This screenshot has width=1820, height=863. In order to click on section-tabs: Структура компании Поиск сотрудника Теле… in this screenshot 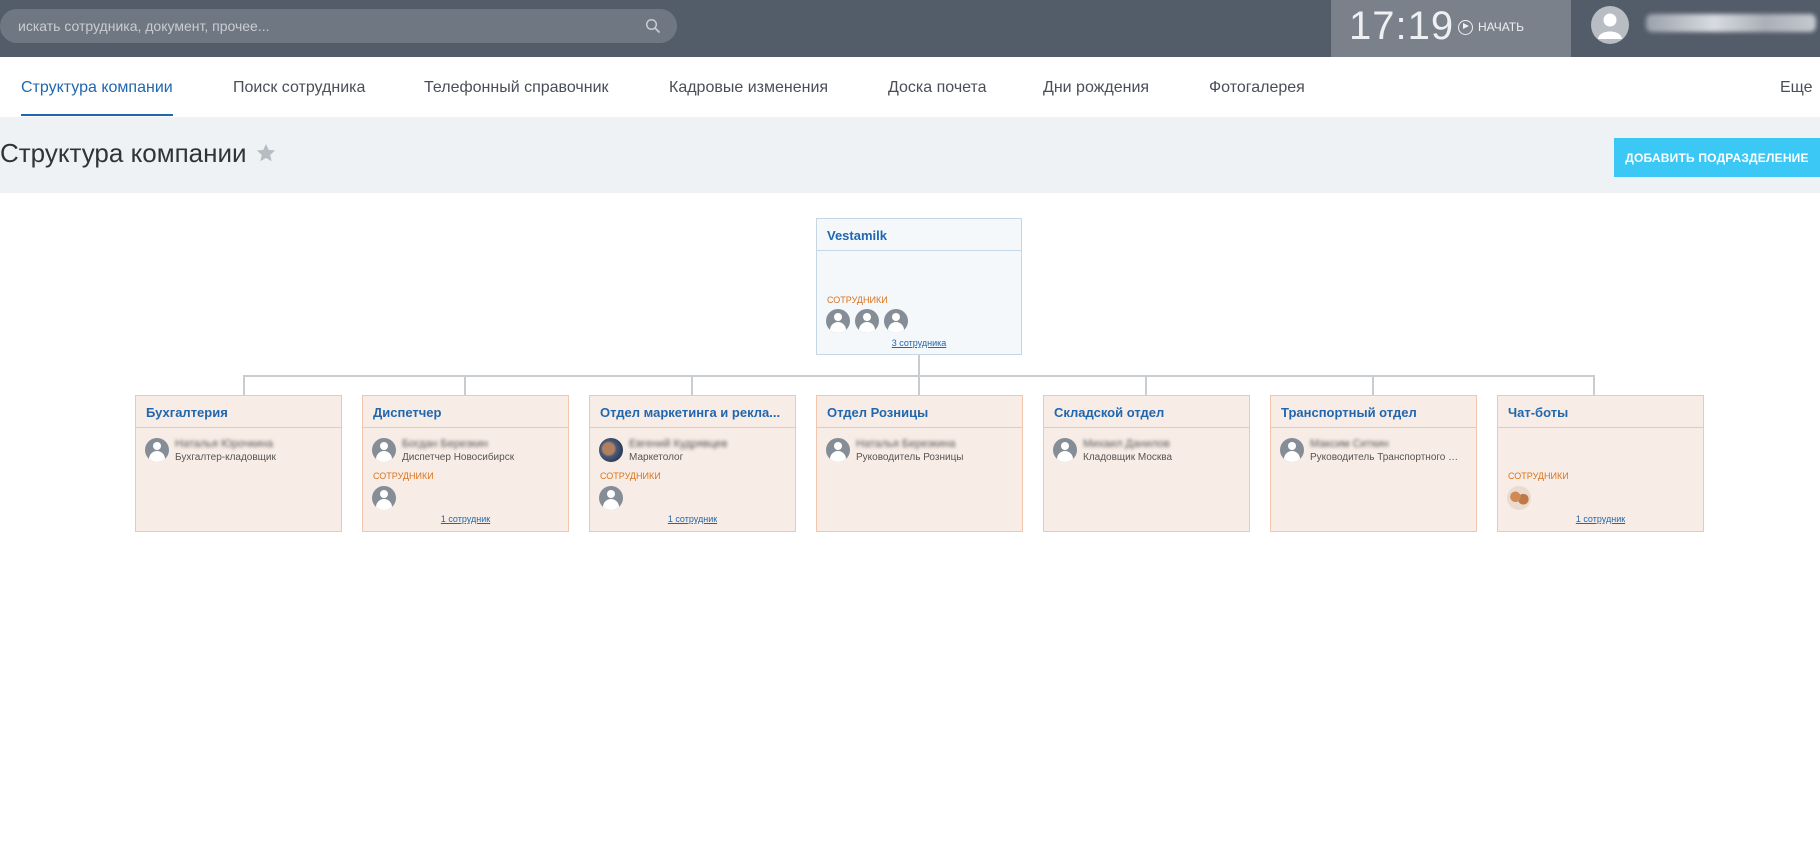, I will do `click(910, 87)`.